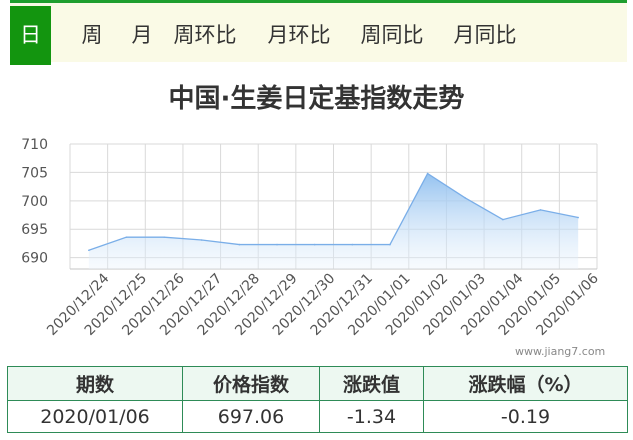 The width and height of the screenshot is (633, 440). What do you see at coordinates (95, 383) in the screenshot?
I see `header-period: 期数` at bounding box center [95, 383].